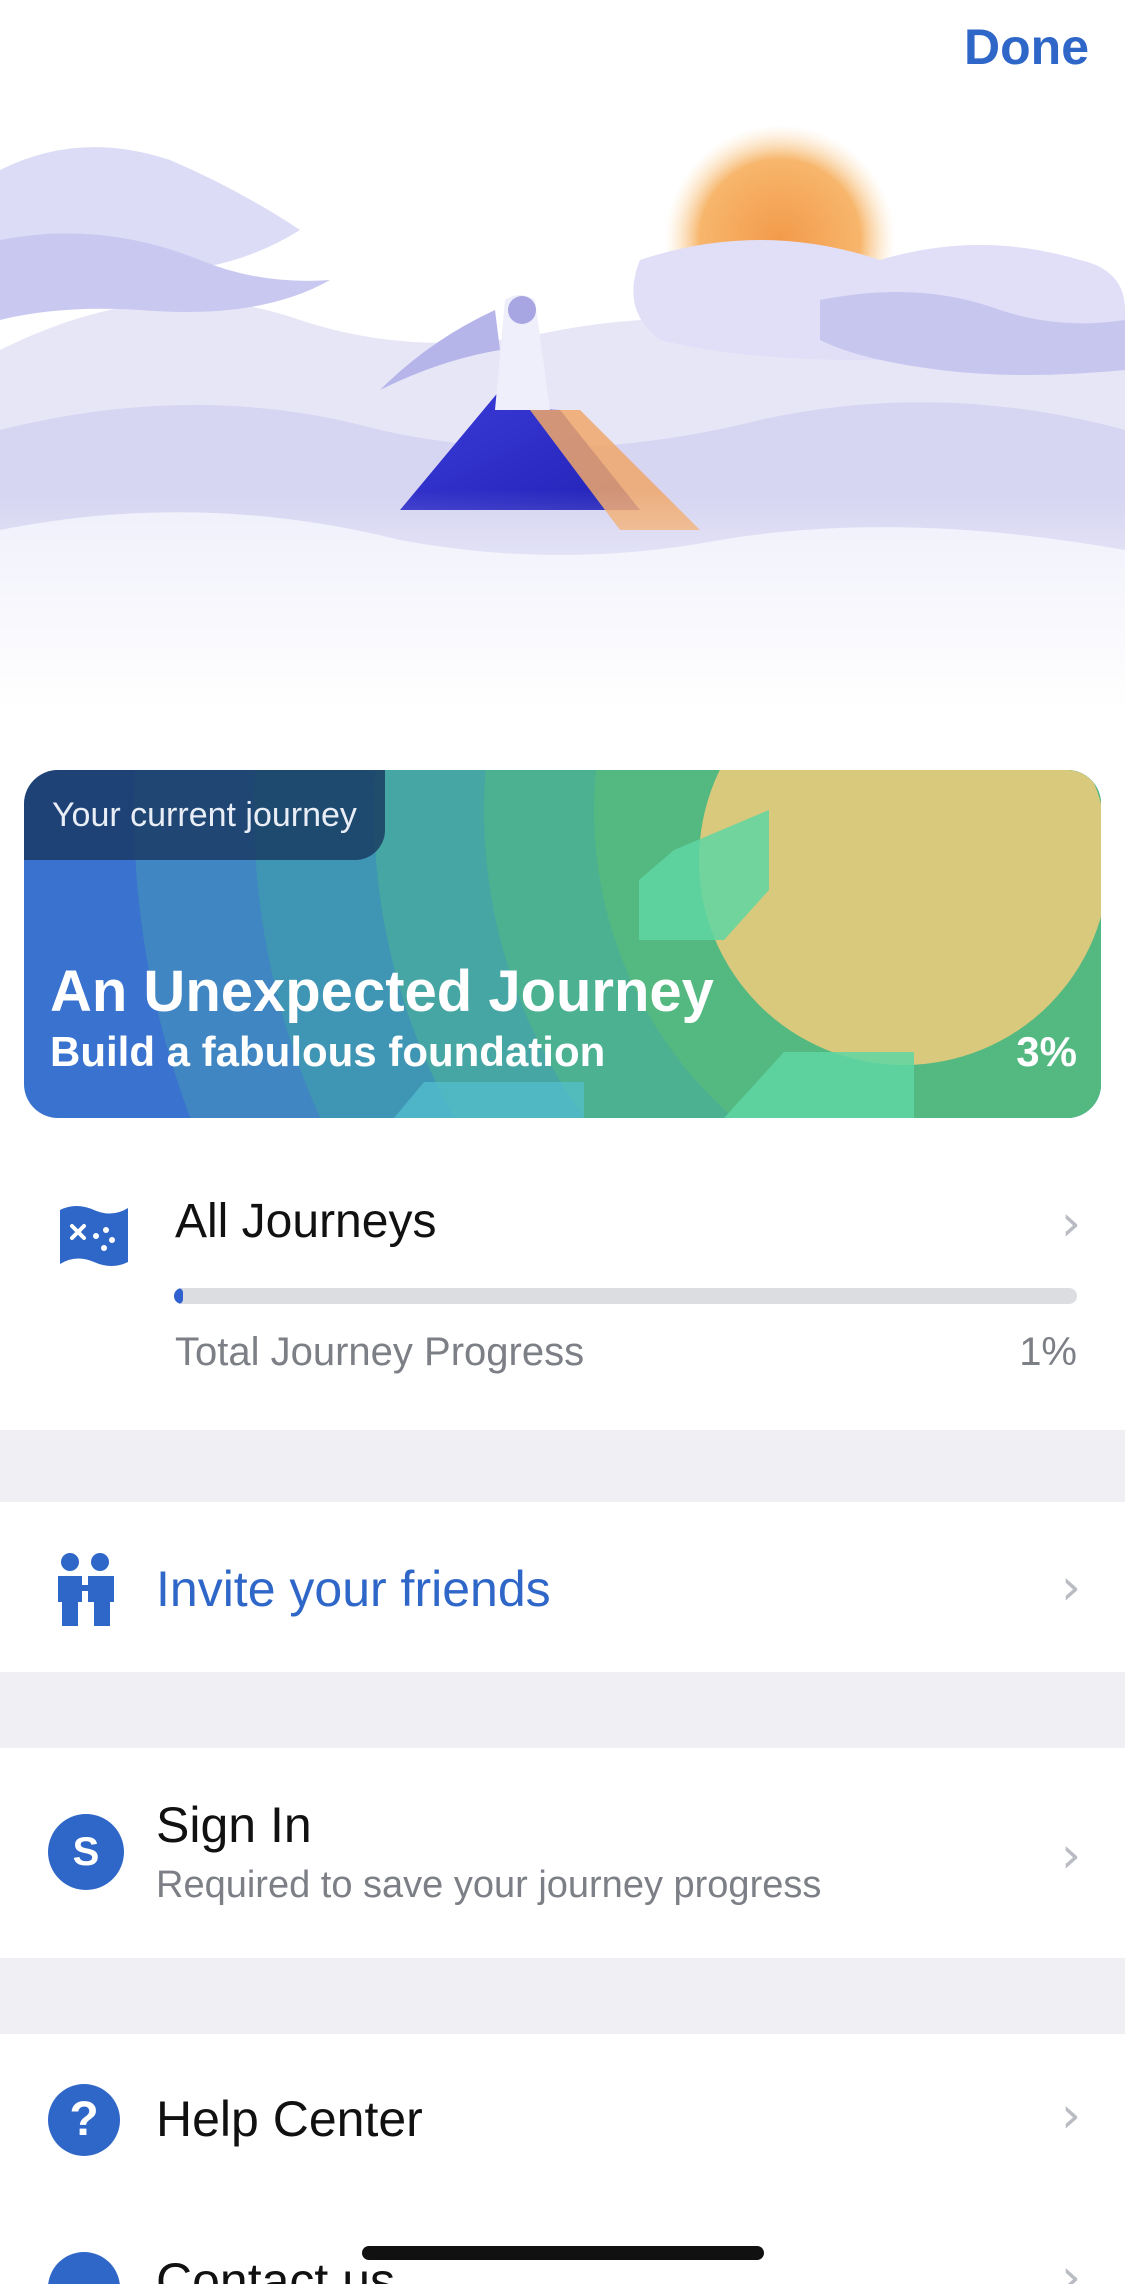 The height and width of the screenshot is (2284, 1125). What do you see at coordinates (289, 2119) in the screenshot?
I see `help-center-label: Help Center` at bounding box center [289, 2119].